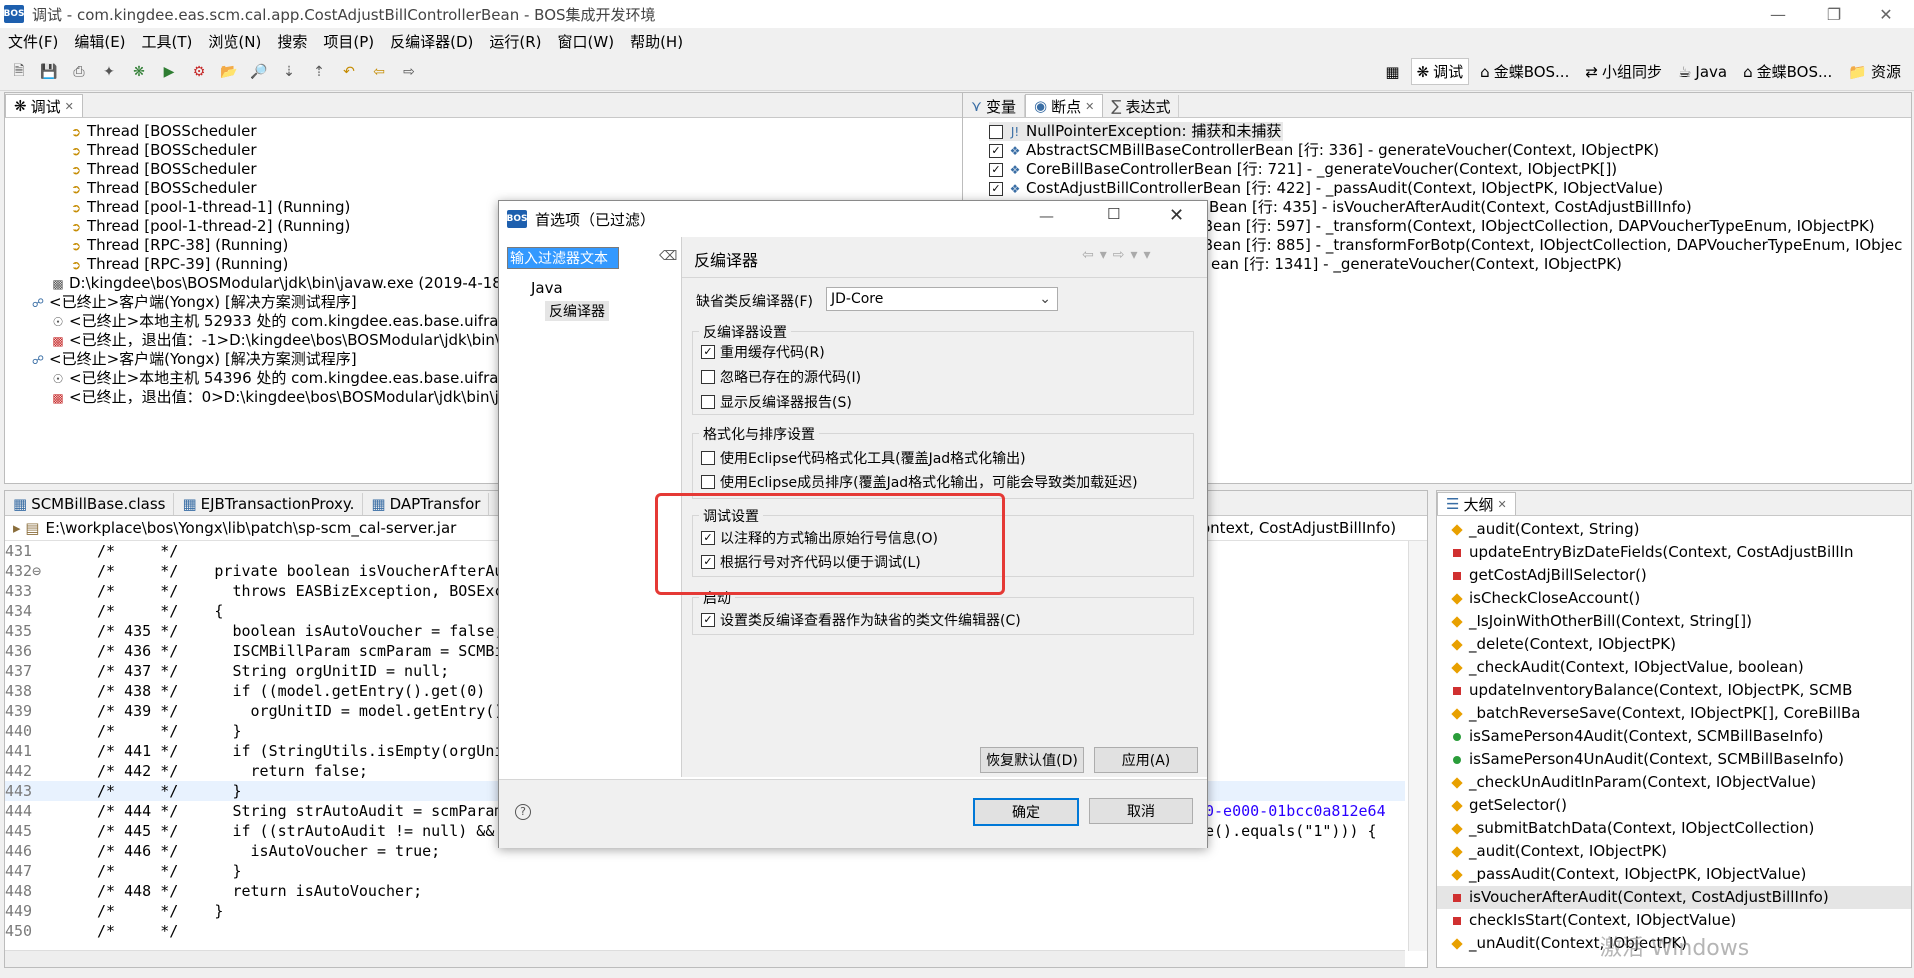 The width and height of the screenshot is (1914, 978). I want to click on default-class-viewer-checkbox: ✓ 设置类反编译查看器作为缺省的类文件编辑器(C), so click(861, 620).